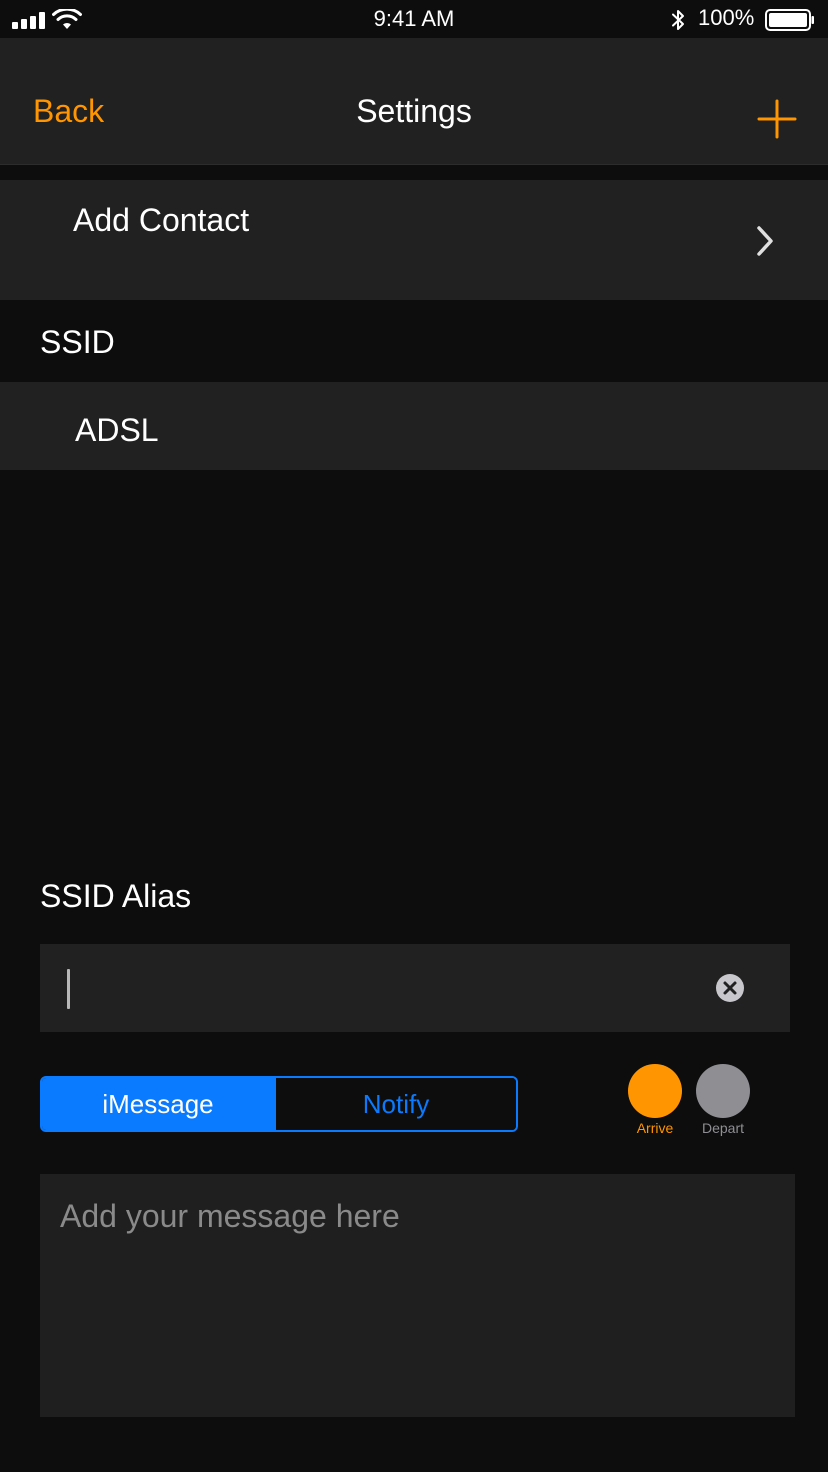 This screenshot has height=1472, width=828. What do you see at coordinates (777, 119) in the screenshot?
I see `plus-icon` at bounding box center [777, 119].